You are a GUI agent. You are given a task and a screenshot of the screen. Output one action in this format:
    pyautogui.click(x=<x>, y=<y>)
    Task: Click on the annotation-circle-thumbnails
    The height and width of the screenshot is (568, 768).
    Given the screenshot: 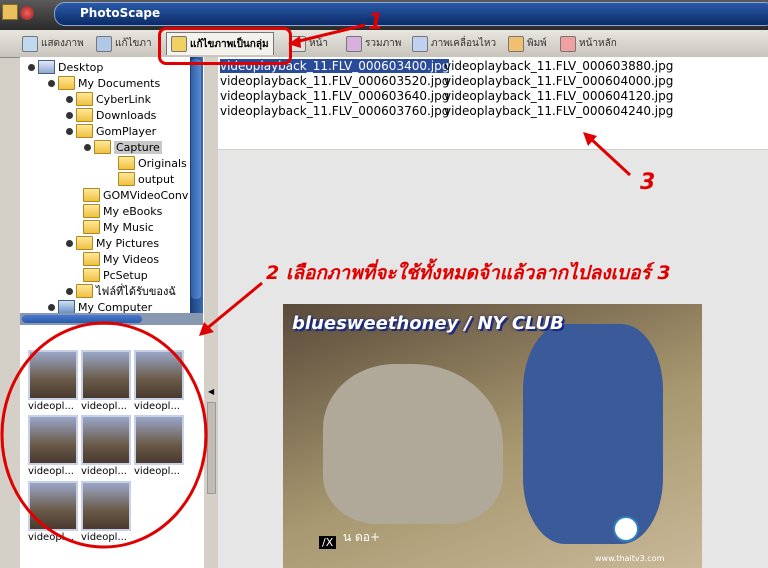 What is the action you would take?
    pyautogui.click(x=104, y=435)
    